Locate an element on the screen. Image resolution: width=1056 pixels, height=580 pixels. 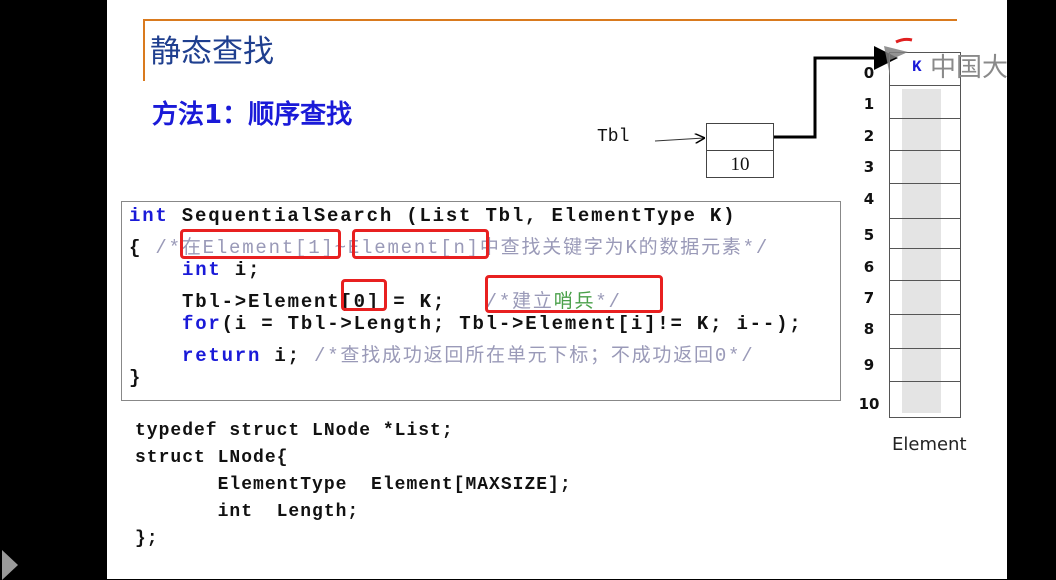
array-index: 3 is located at coordinates (869, 167).